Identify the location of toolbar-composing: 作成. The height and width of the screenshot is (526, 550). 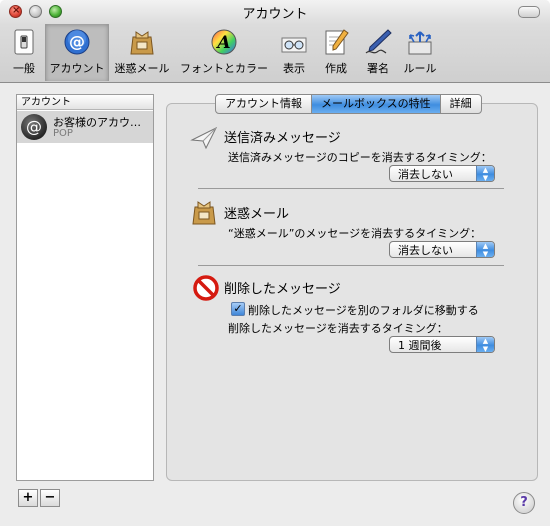
(336, 53).